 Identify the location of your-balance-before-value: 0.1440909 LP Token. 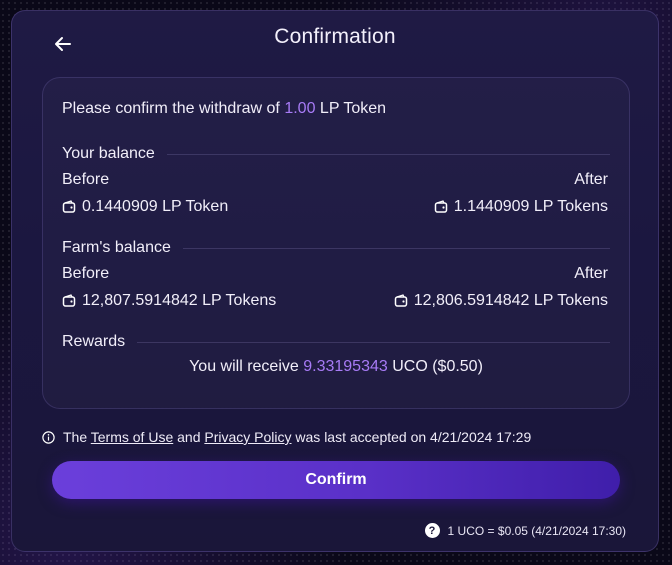
(155, 206).